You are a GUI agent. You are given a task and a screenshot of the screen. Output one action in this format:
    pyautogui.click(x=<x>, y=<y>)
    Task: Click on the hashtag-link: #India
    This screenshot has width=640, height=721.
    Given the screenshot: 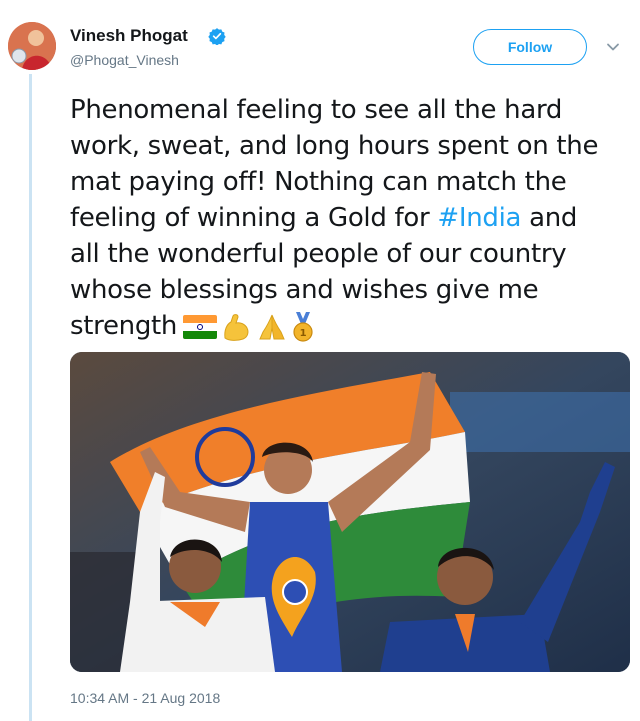 What is the action you would take?
    pyautogui.click(x=479, y=218)
    